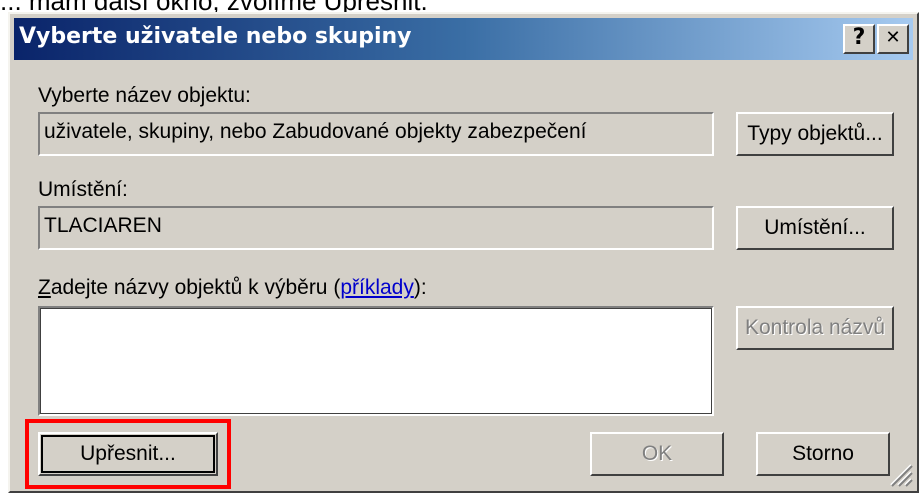  I want to click on names-label-text: adejte názvy objektů k výběru (, so click(195, 287).